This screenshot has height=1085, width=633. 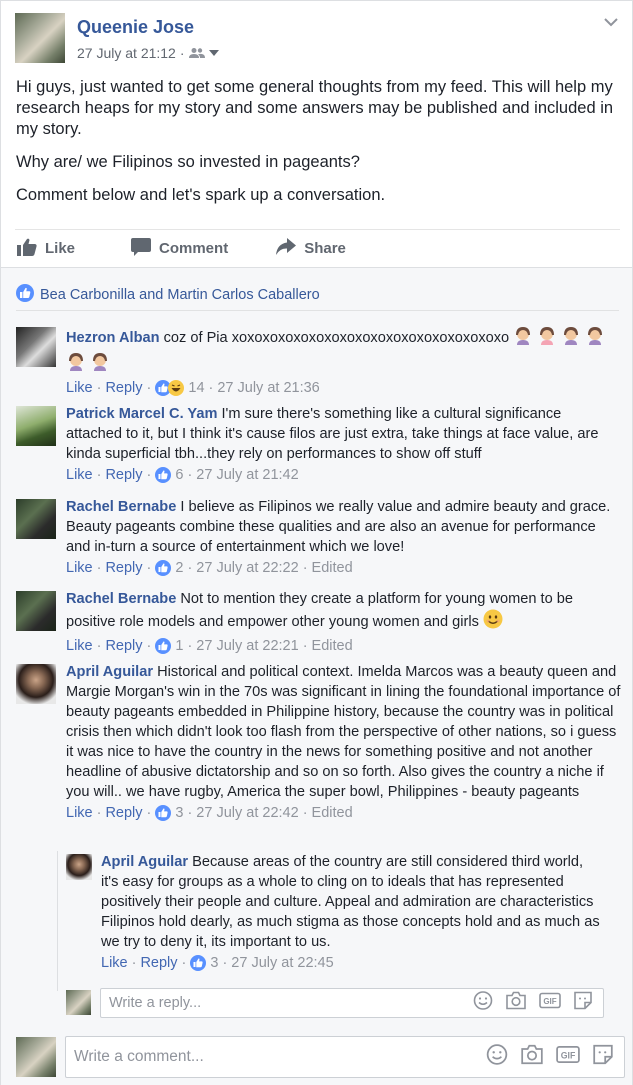 I want to click on reply-thread-line, so click(x=57, y=921).